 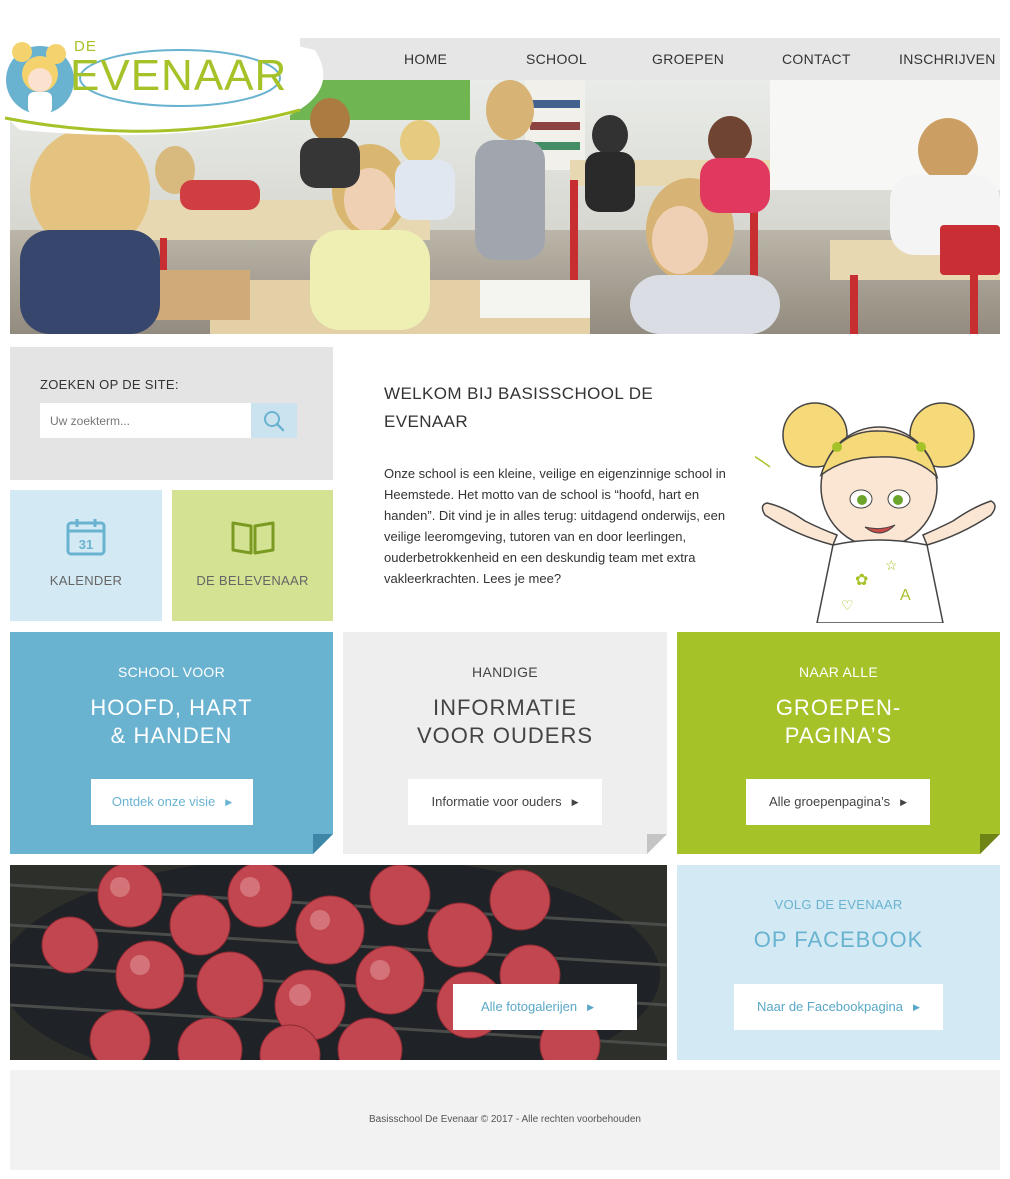 I want to click on feature-vision-title: HOOFD, HART & HANDEN, so click(x=171, y=721).